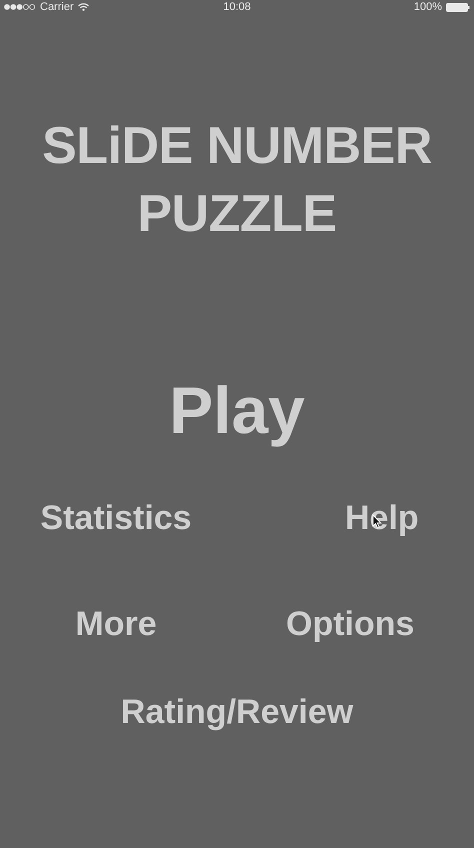  I want to click on menu-button: Help, so click(382, 518).